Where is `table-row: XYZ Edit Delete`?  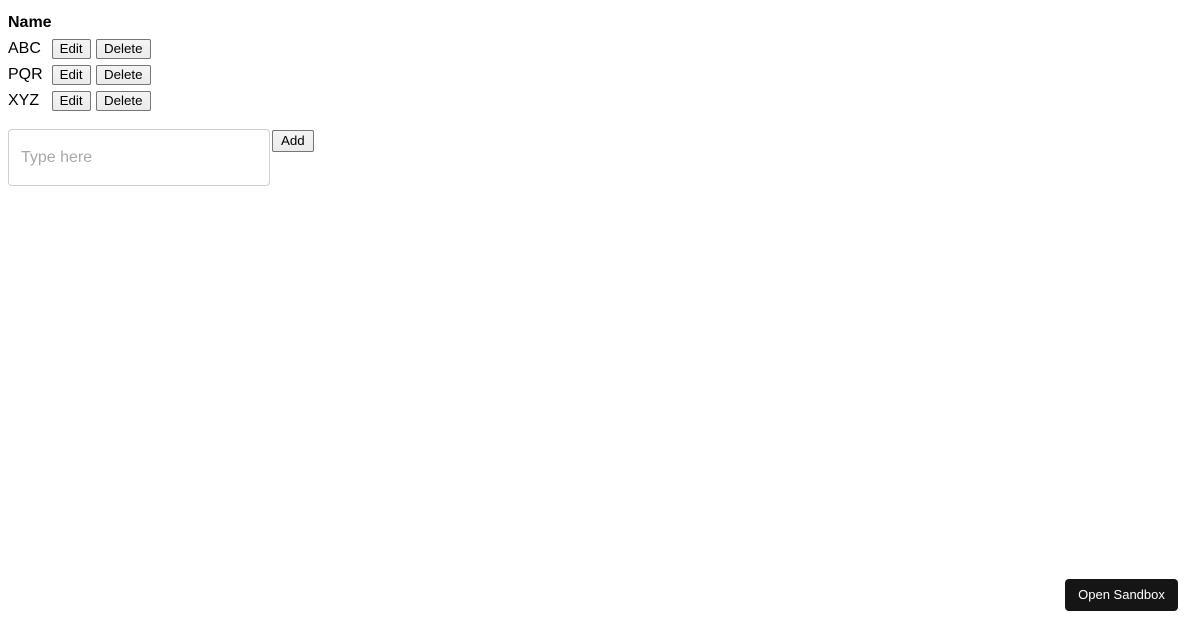 table-row: XYZ Edit Delete is located at coordinates (79, 101).